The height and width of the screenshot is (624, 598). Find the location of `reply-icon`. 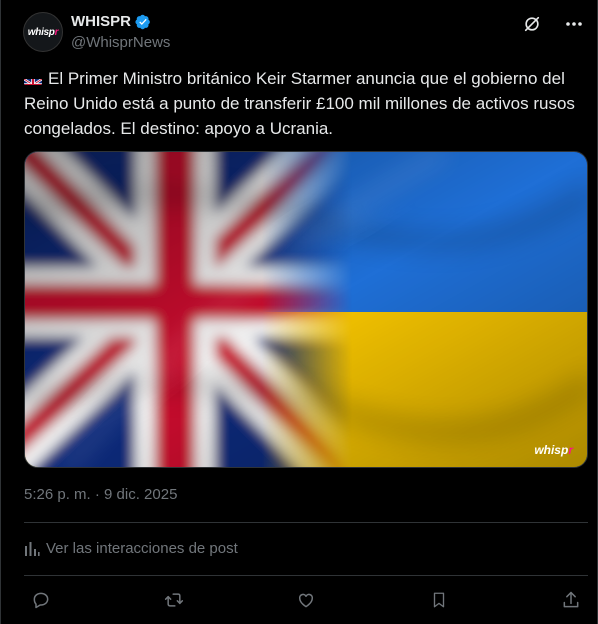

reply-icon is located at coordinates (41, 600).